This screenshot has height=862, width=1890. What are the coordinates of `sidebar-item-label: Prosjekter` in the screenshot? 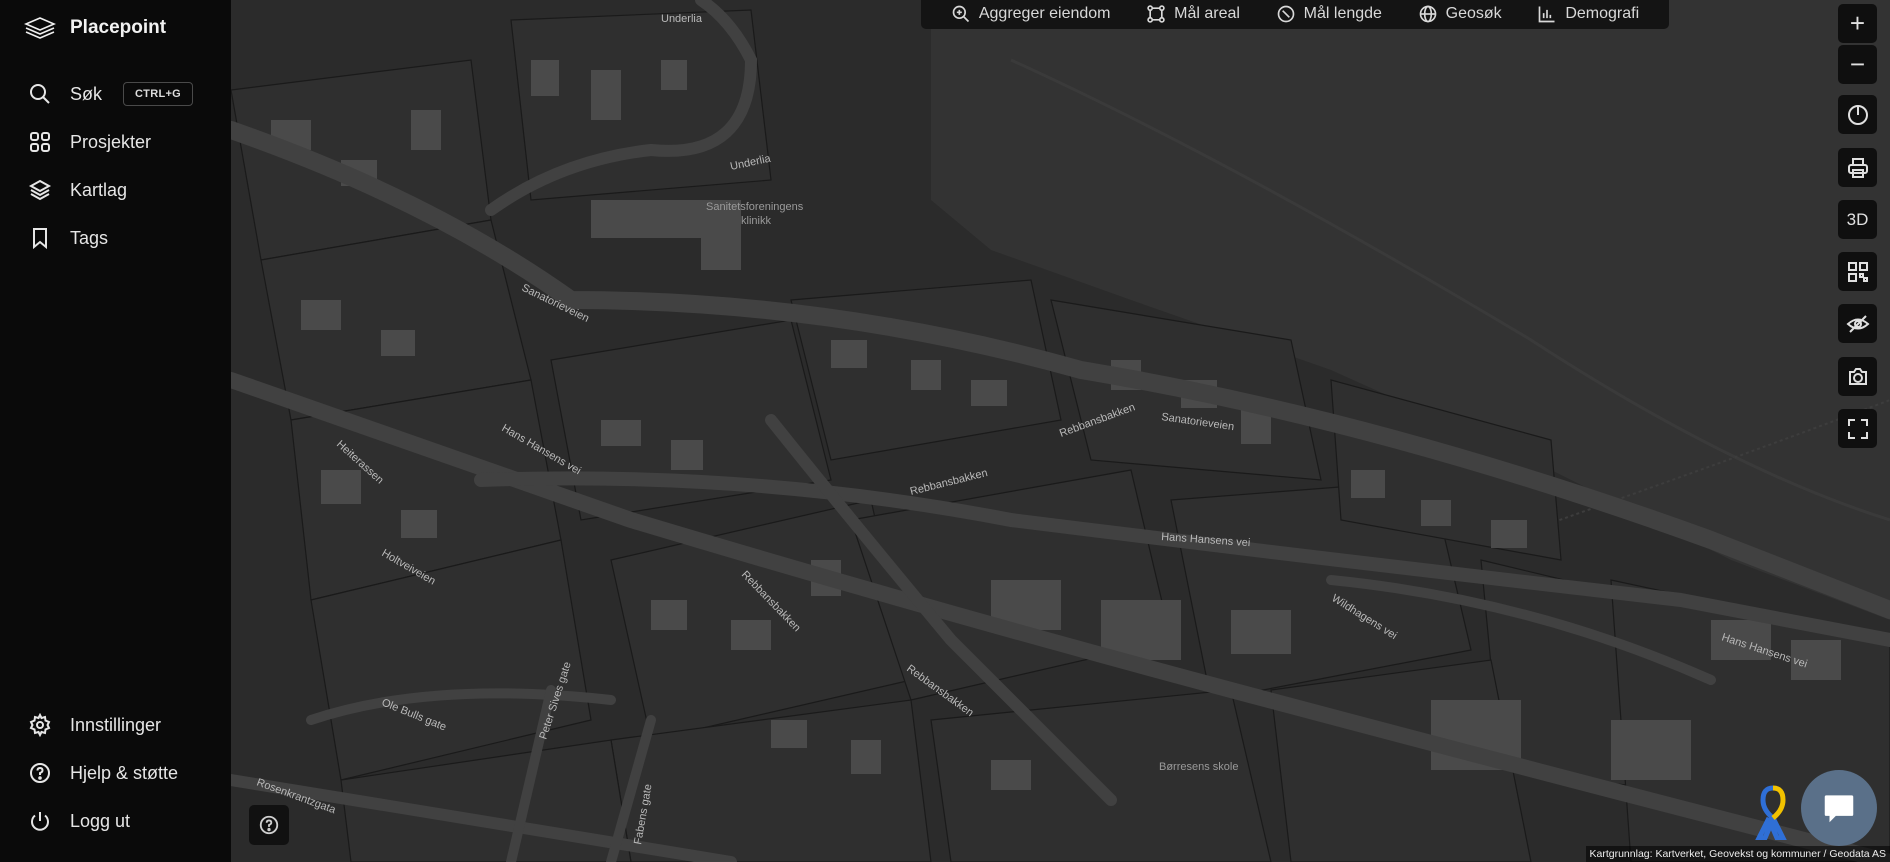 It's located at (111, 141).